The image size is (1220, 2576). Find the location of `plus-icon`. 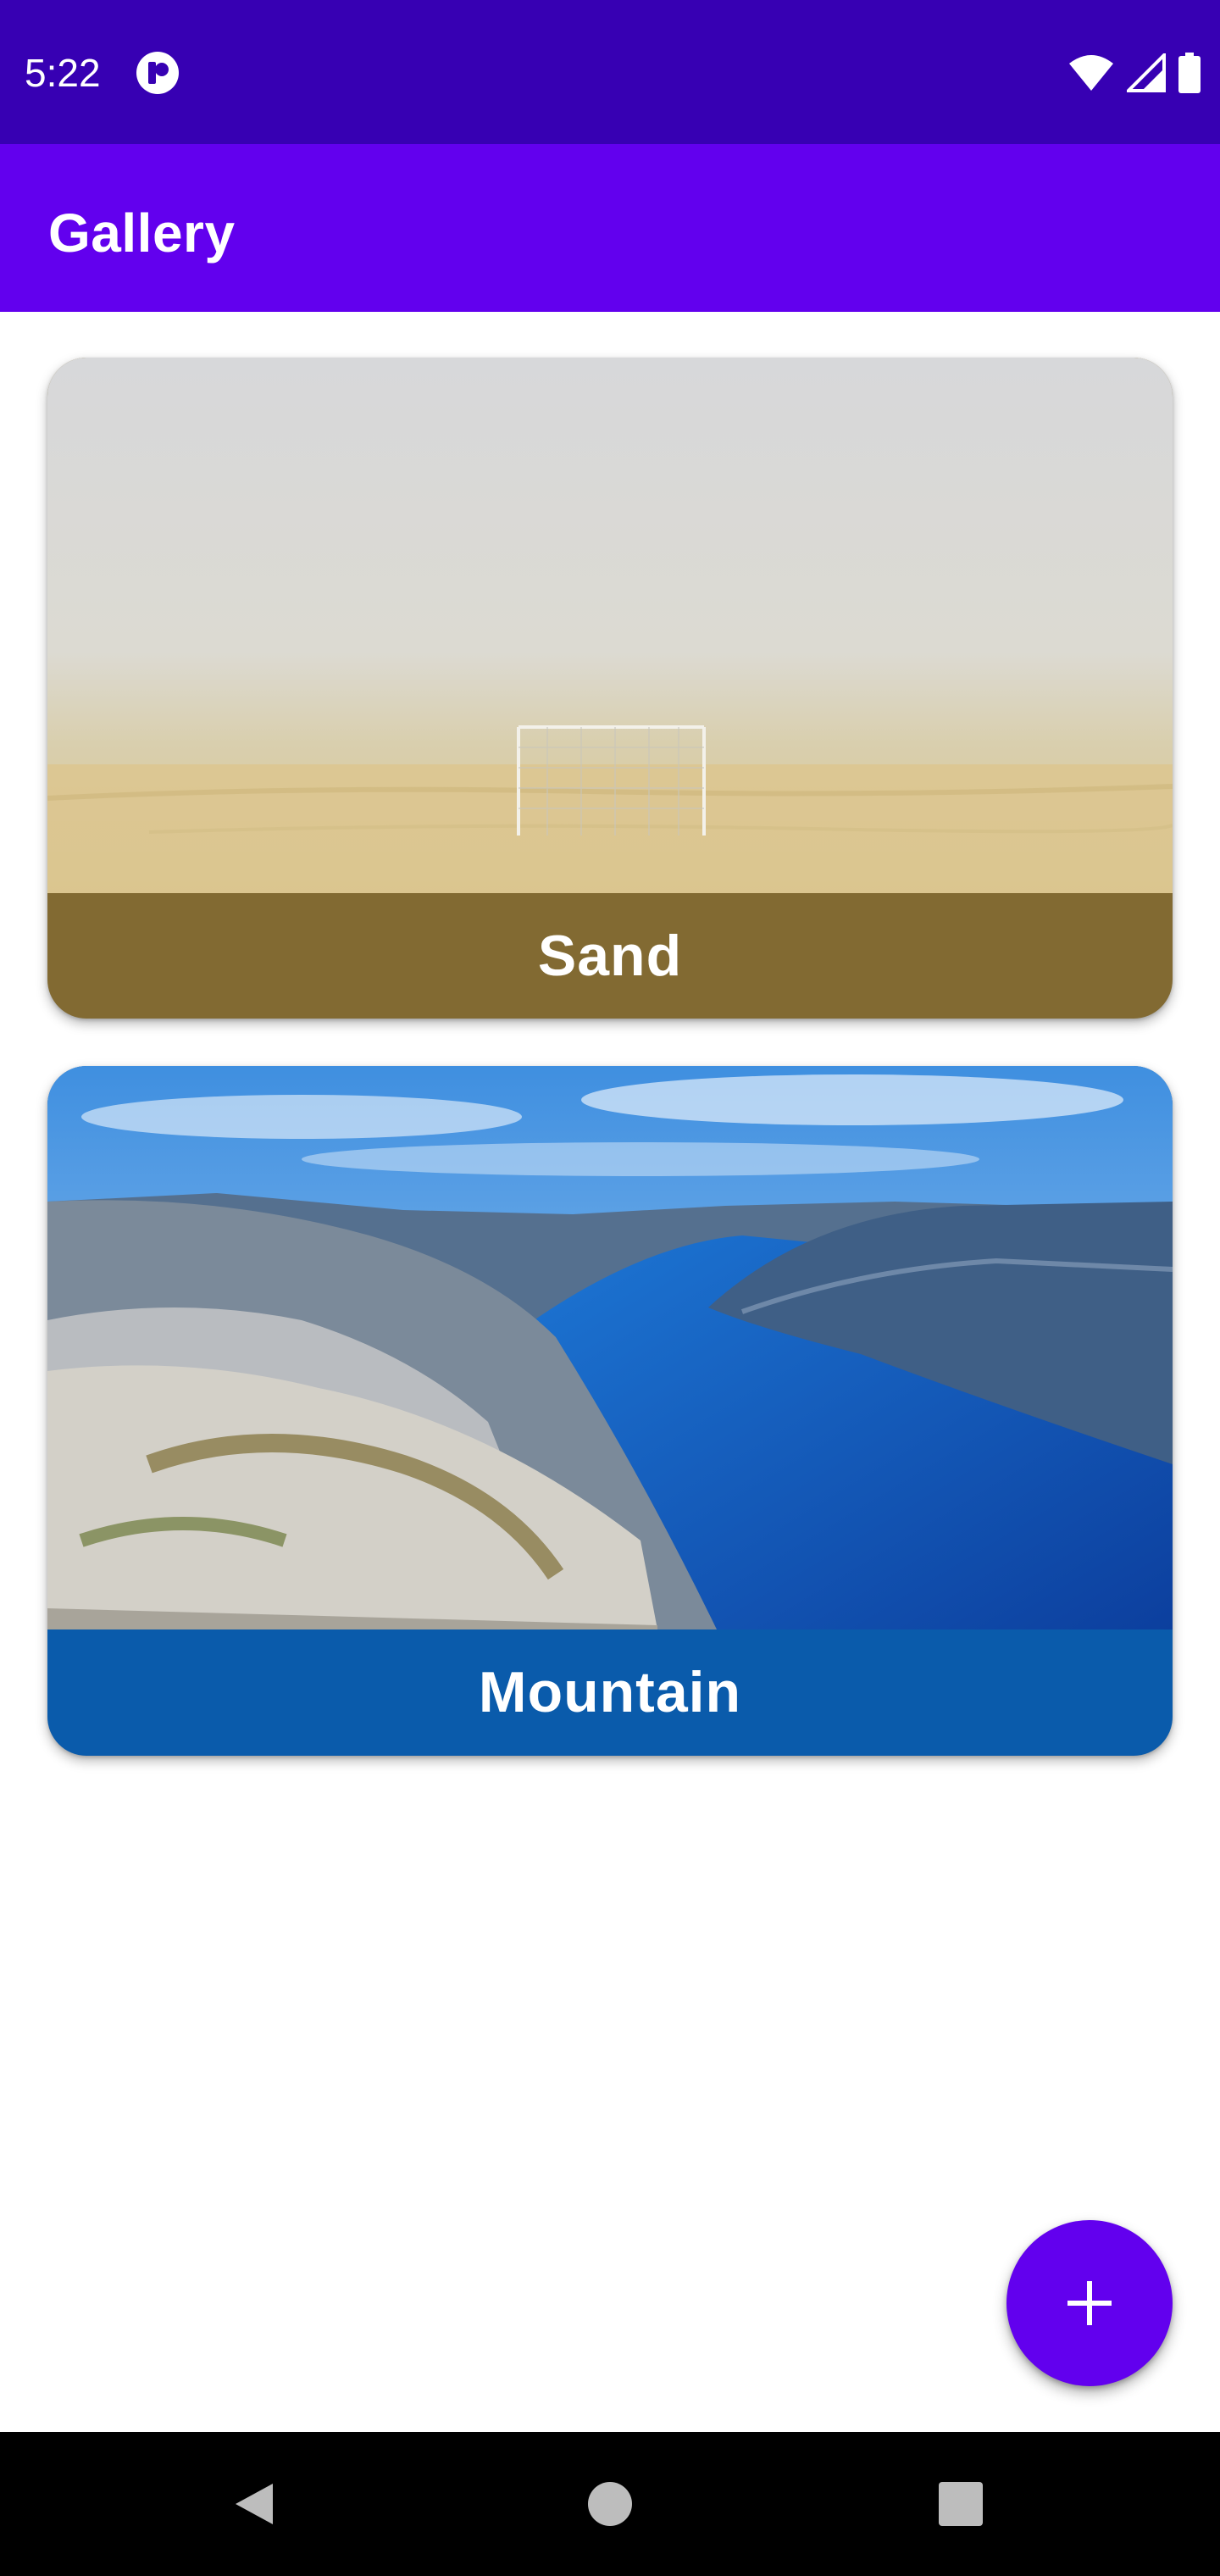

plus-icon is located at coordinates (1090, 2303).